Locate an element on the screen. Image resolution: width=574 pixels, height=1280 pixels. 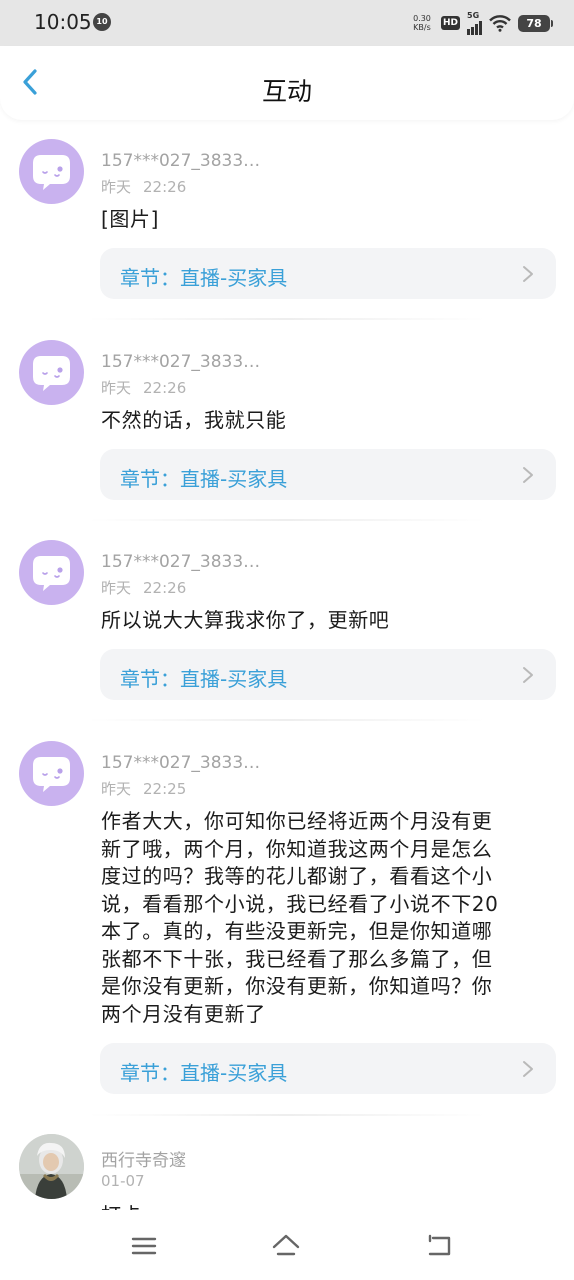
notification-badge: 10 is located at coordinates (102, 22).